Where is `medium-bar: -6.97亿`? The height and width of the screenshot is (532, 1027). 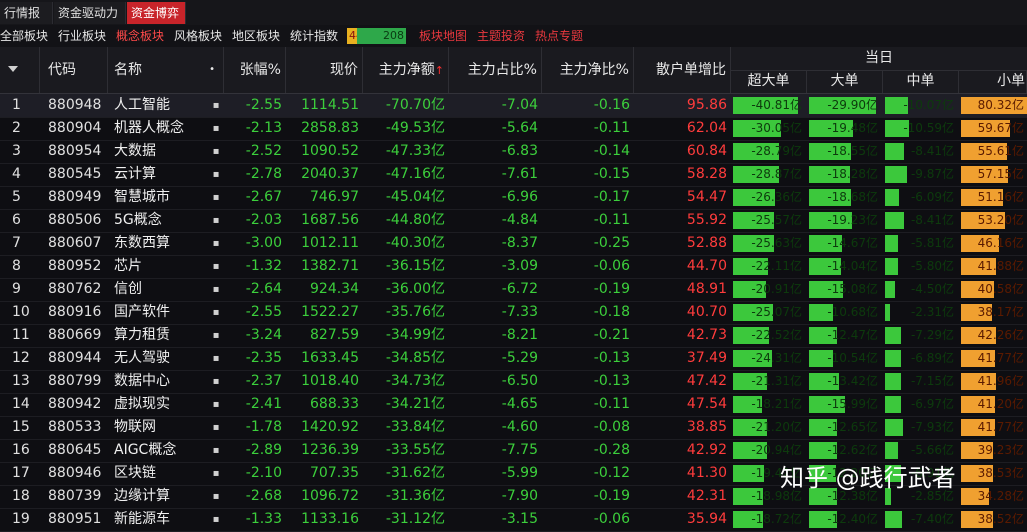 medium-bar: -6.97亿 is located at coordinates (921, 404).